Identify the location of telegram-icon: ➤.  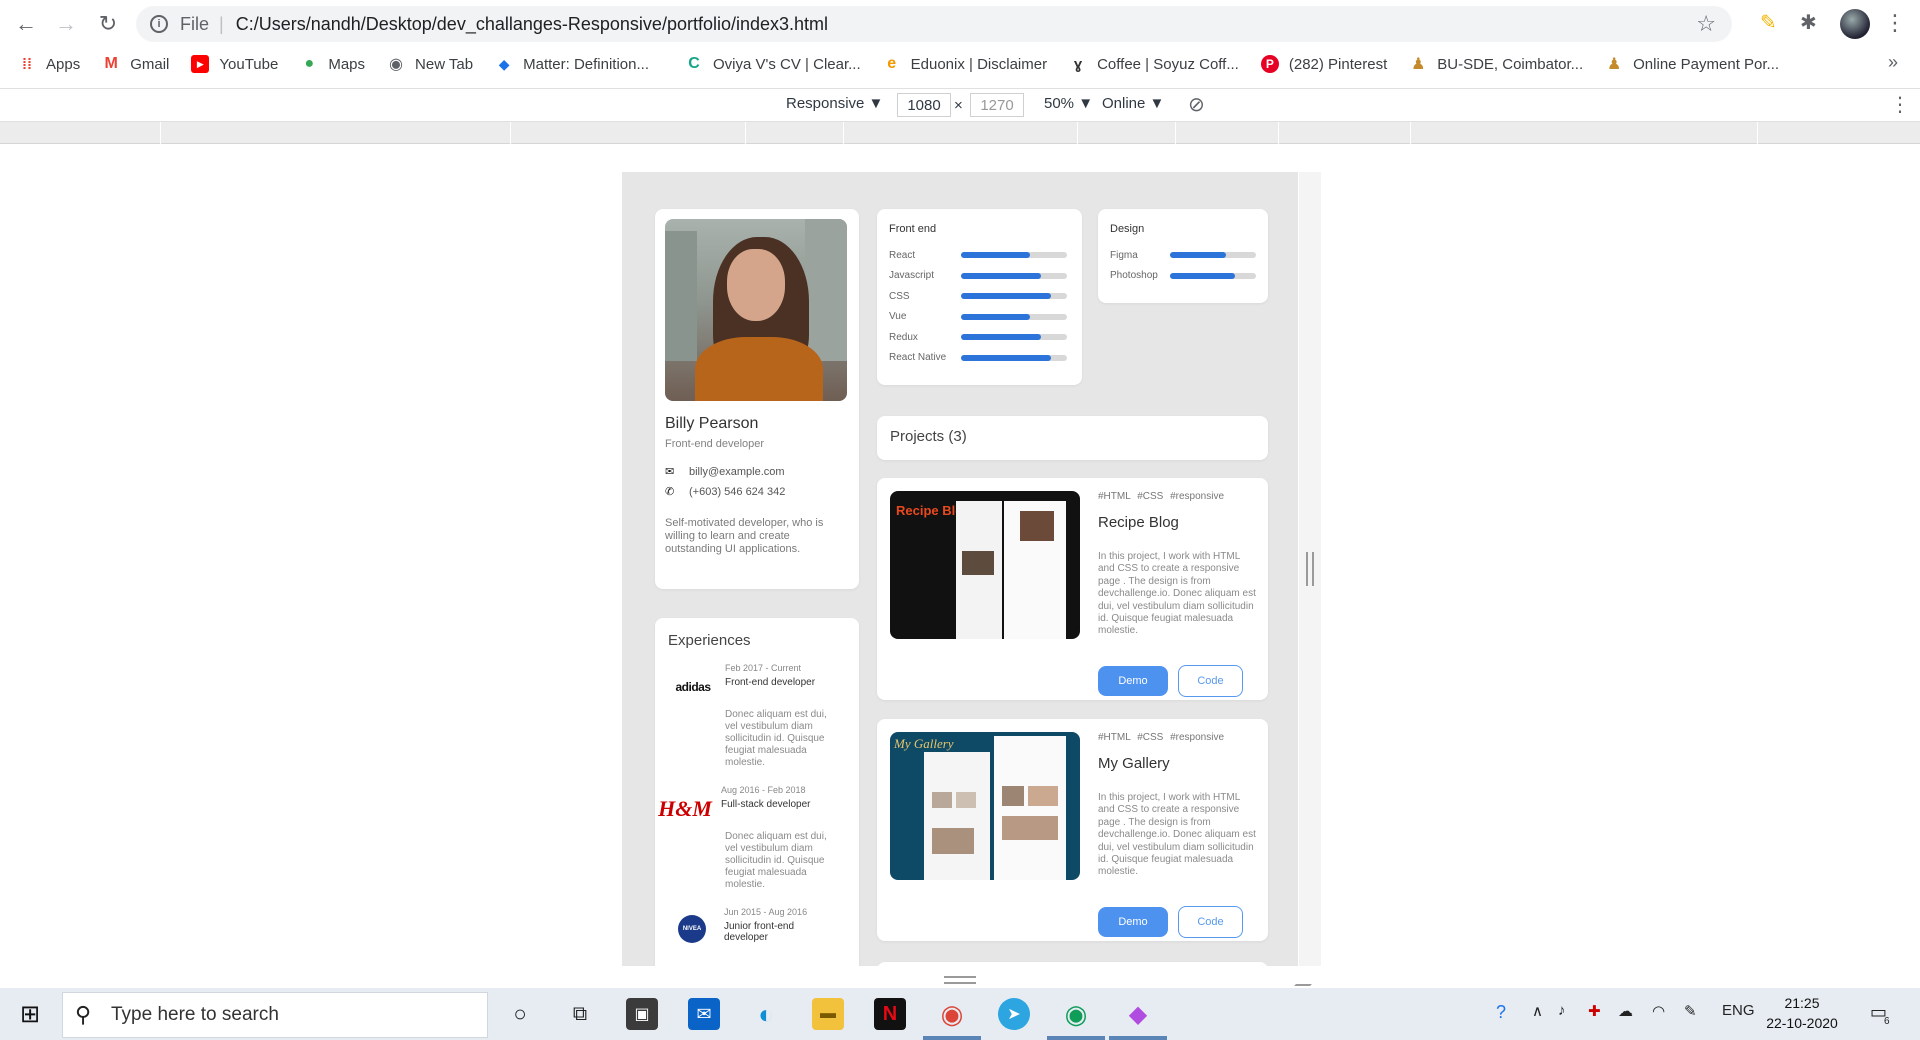
(1014, 1014).